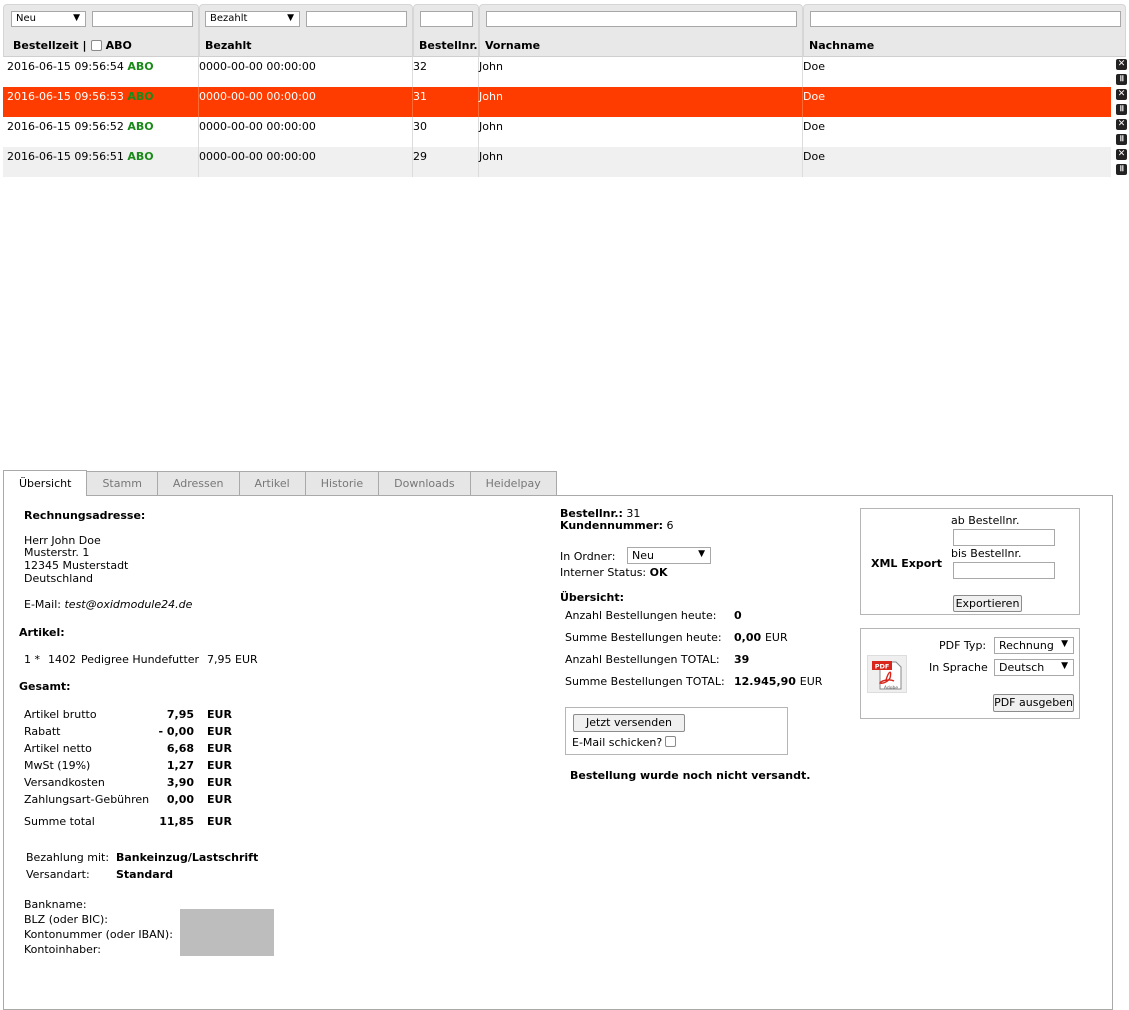 The height and width of the screenshot is (1010, 1129). Describe the element at coordinates (342, 483) in the screenshot. I see `tab-historie: Historie` at that location.